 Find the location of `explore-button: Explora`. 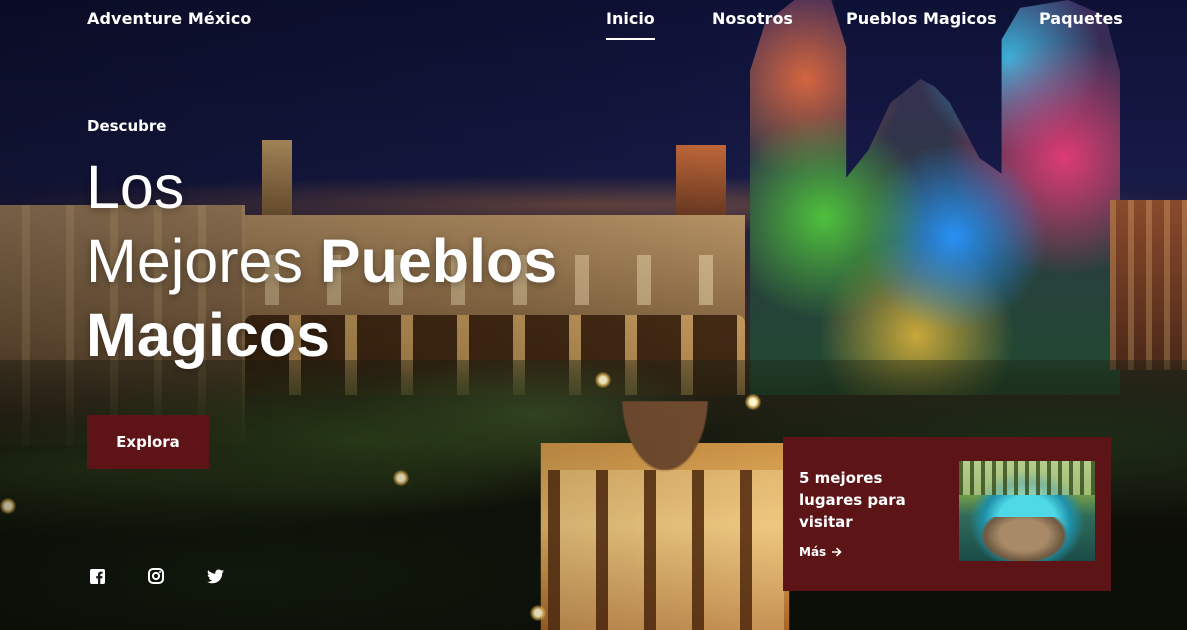

explore-button: Explora is located at coordinates (148, 442).